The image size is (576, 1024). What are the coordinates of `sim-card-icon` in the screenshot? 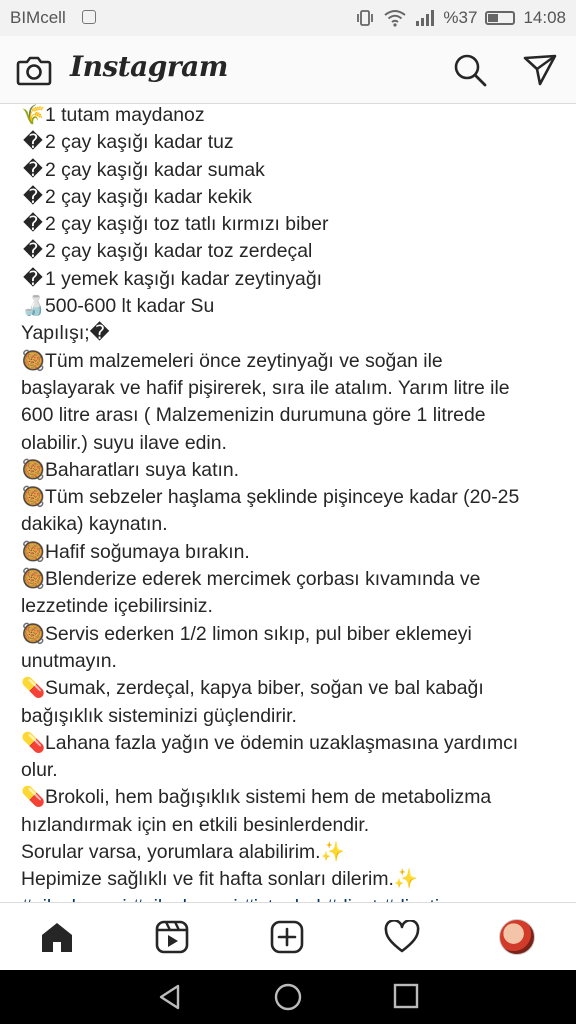 It's located at (89, 17).